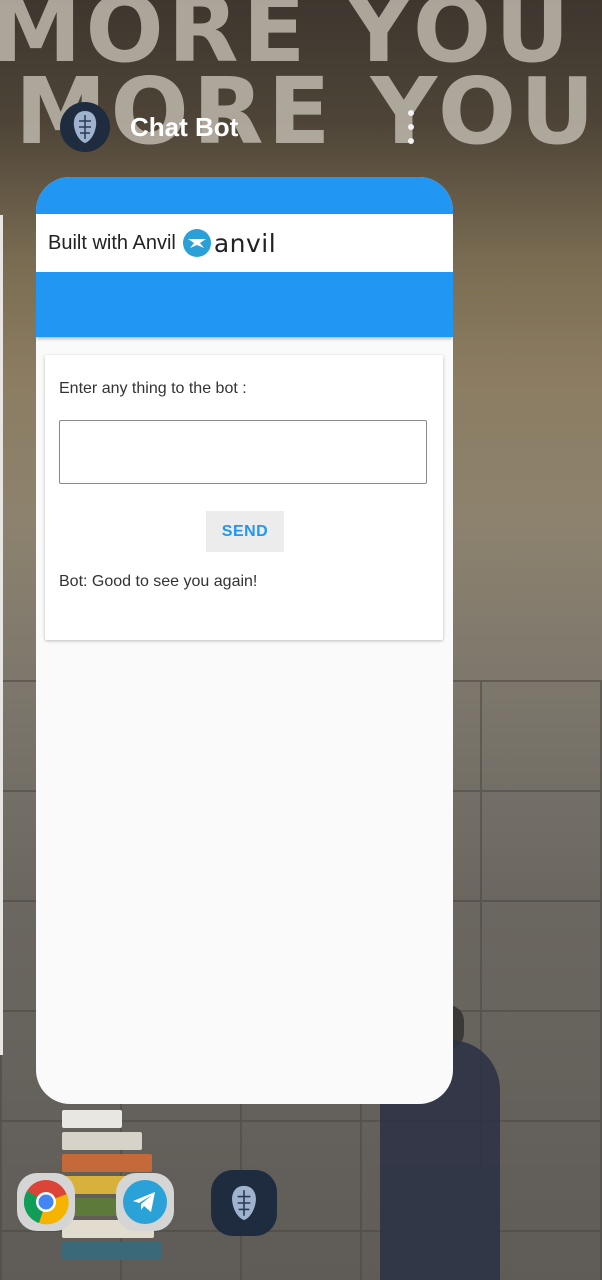  What do you see at coordinates (245, 531) in the screenshot?
I see `send-button: SEND` at bounding box center [245, 531].